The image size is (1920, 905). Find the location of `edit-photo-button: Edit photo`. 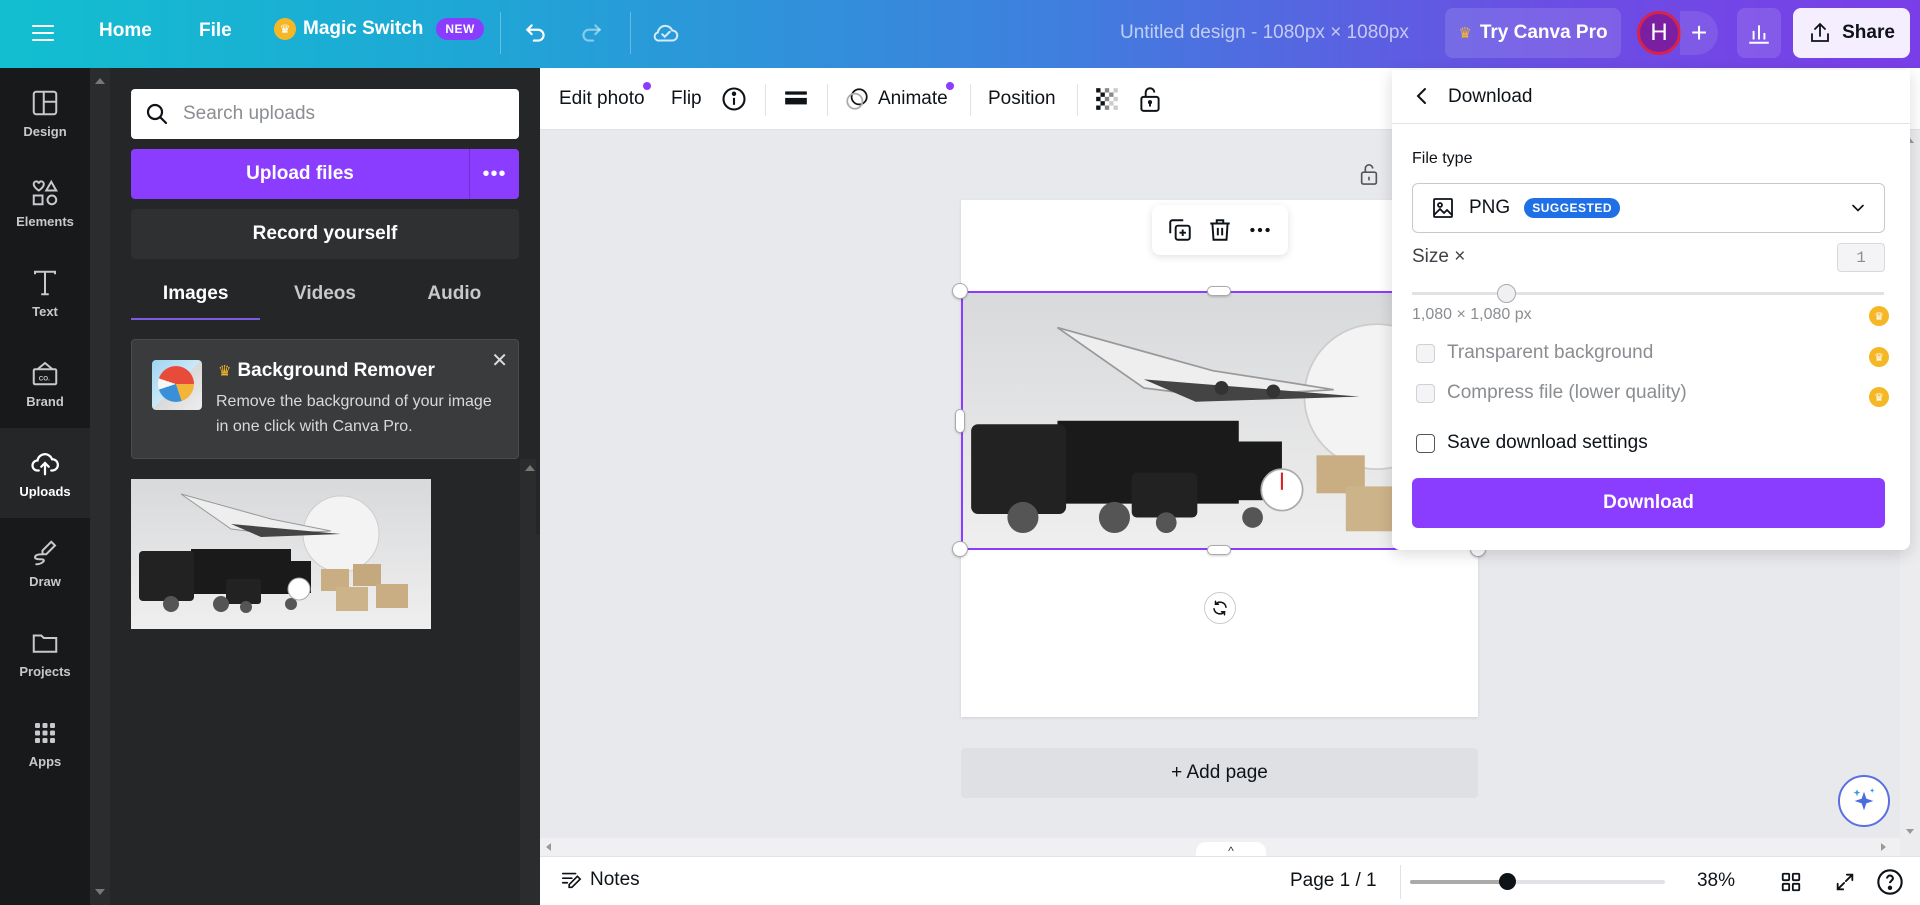

edit-photo-button: Edit photo is located at coordinates (605, 98).